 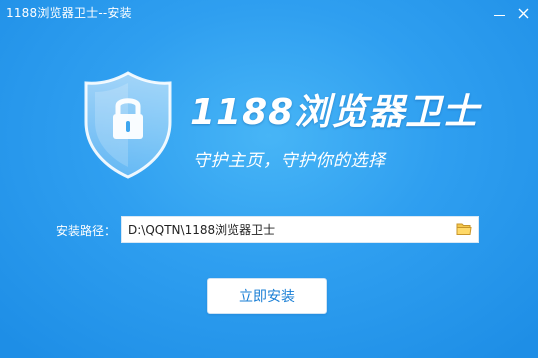 What do you see at coordinates (128, 125) in the screenshot?
I see `shield-lock-icon` at bounding box center [128, 125].